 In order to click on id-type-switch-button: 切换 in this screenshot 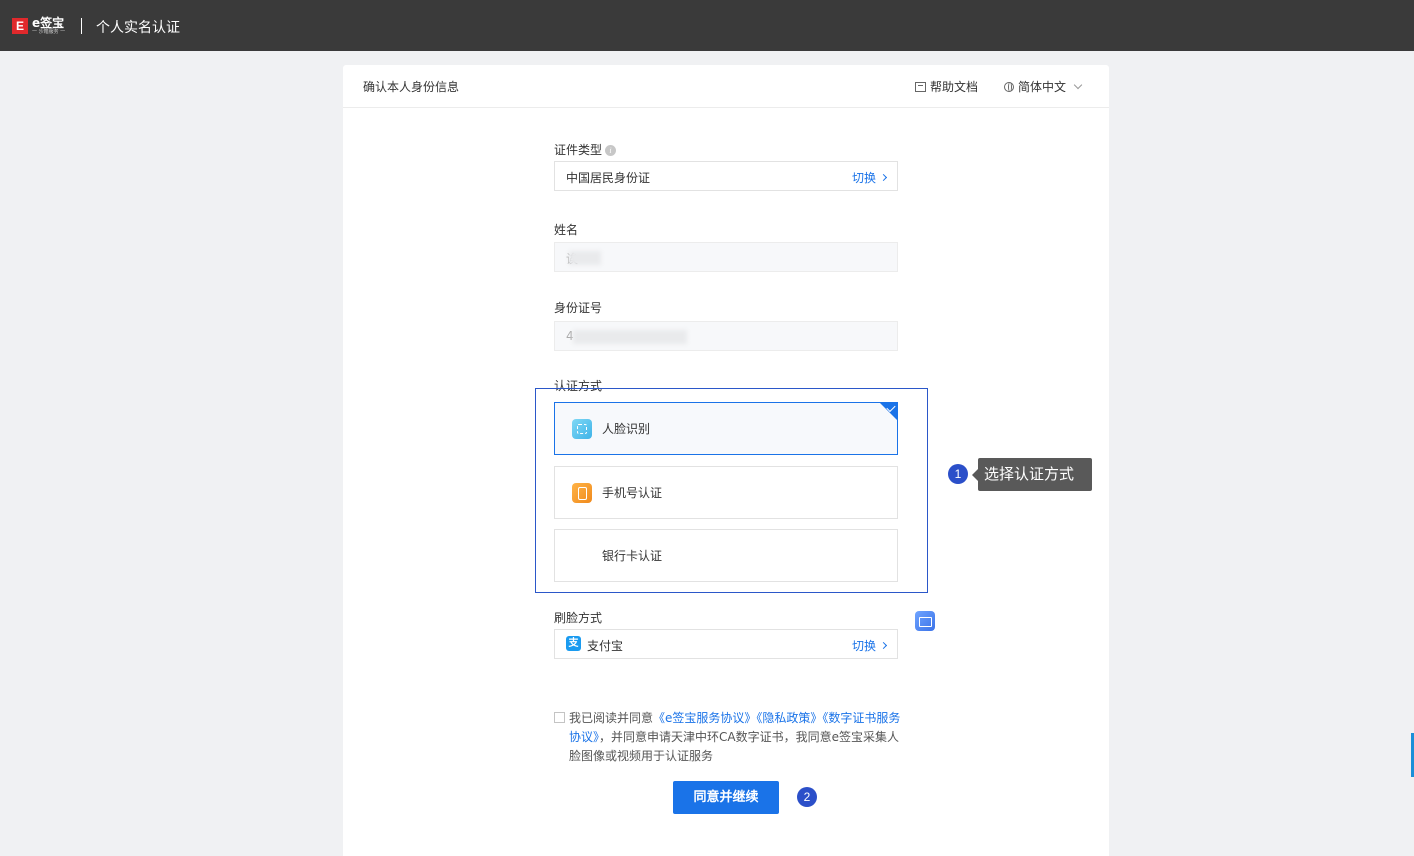, I will do `click(870, 177)`.